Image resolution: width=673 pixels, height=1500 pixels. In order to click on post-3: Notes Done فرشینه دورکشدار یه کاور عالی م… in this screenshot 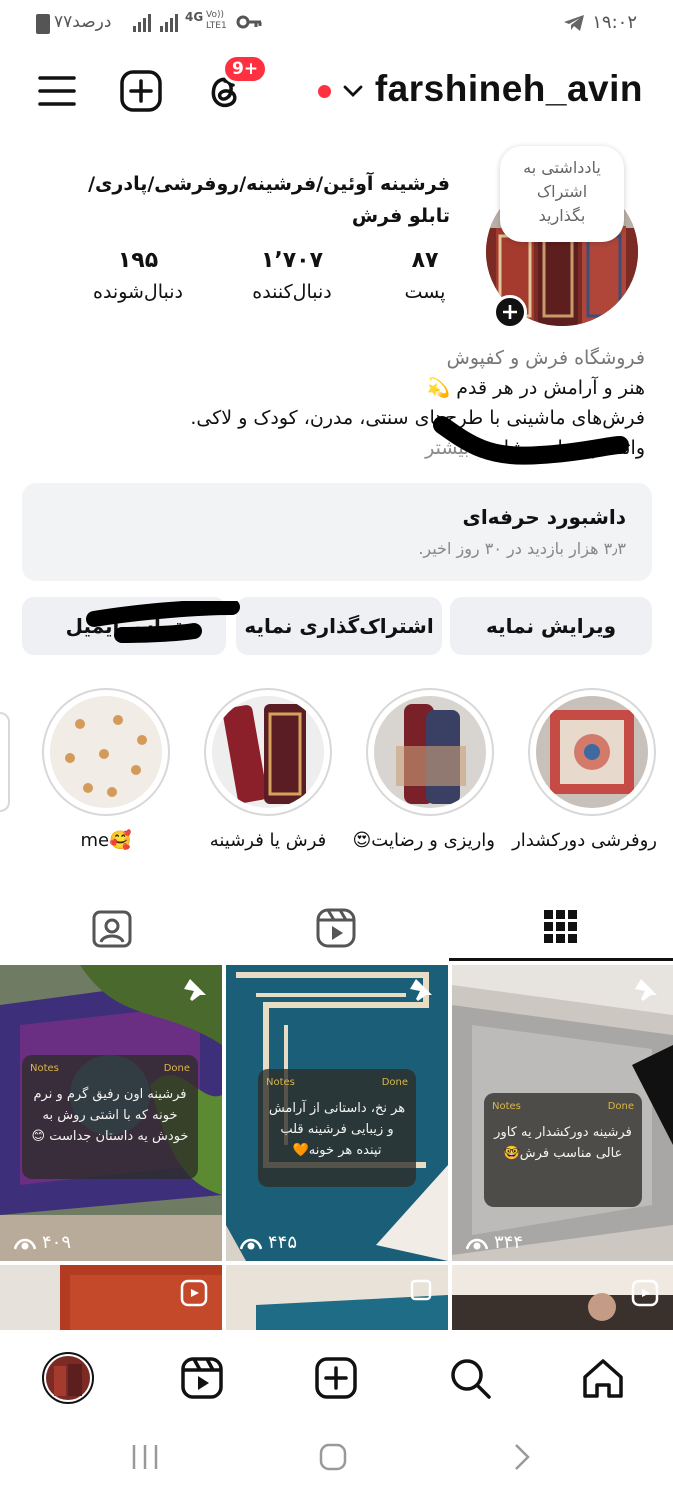, I will do `click(562, 1113)`.